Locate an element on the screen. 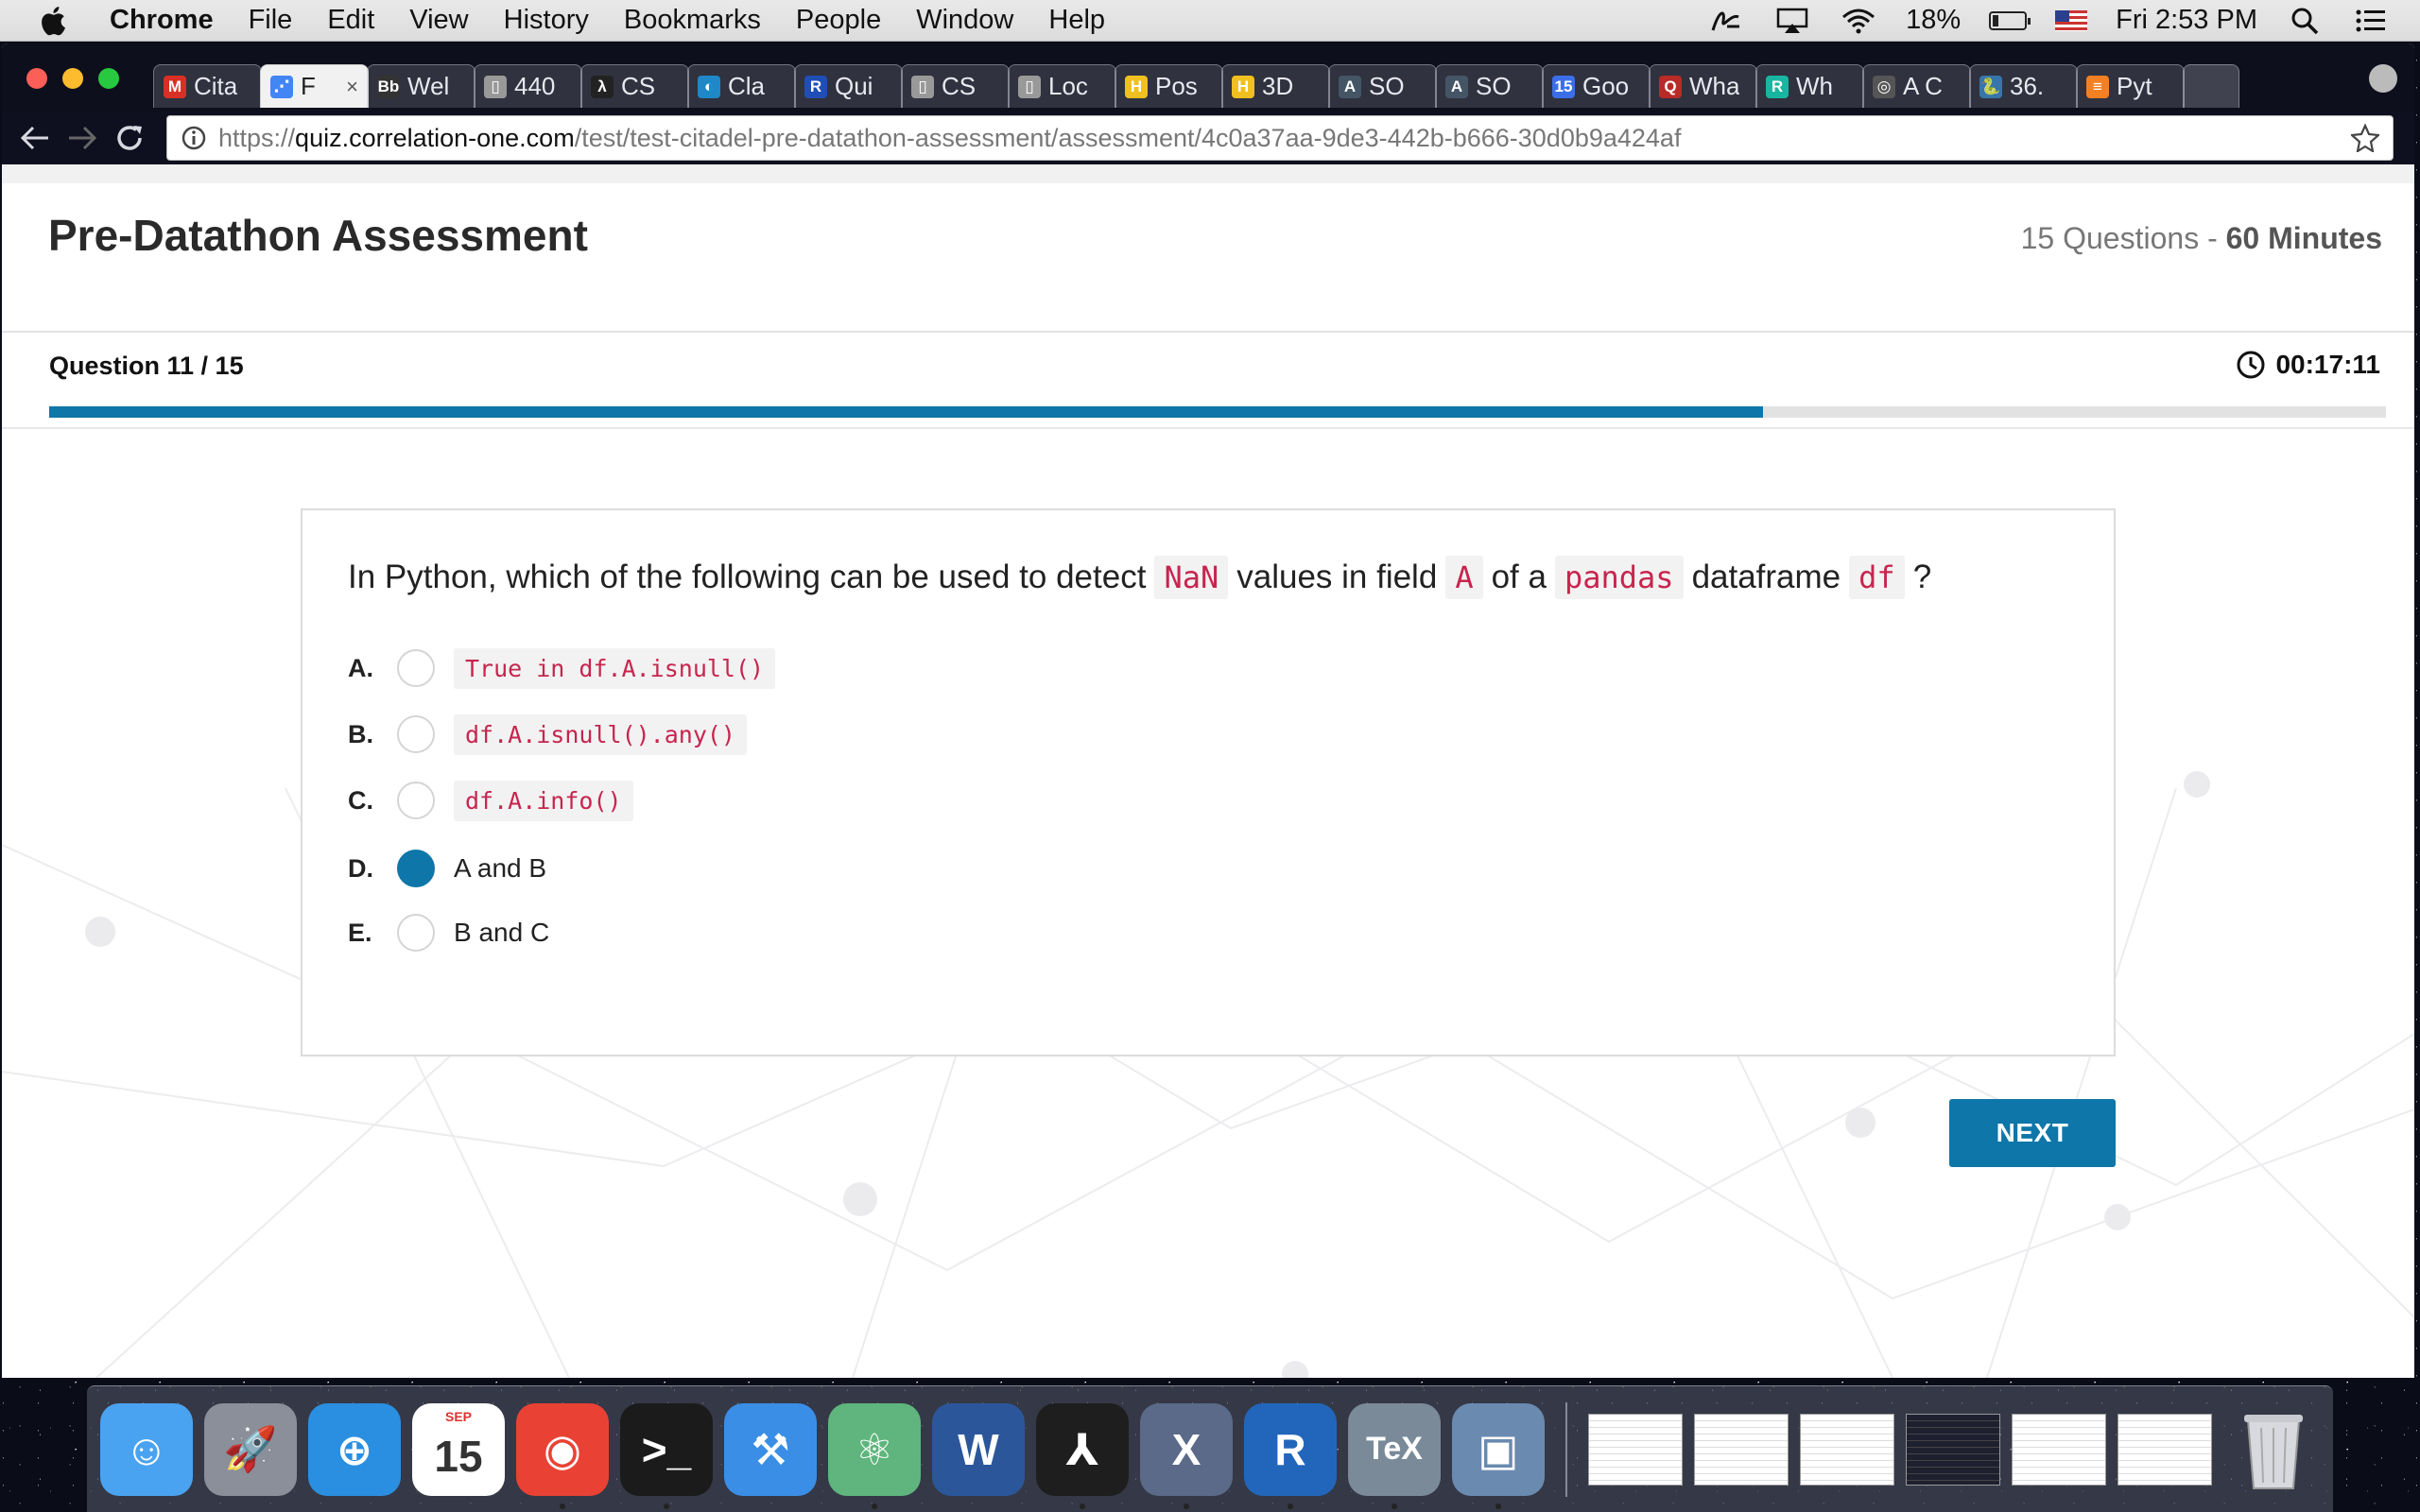 This screenshot has width=2420, height=1512. running-indicator is located at coordinates (1186, 1506).